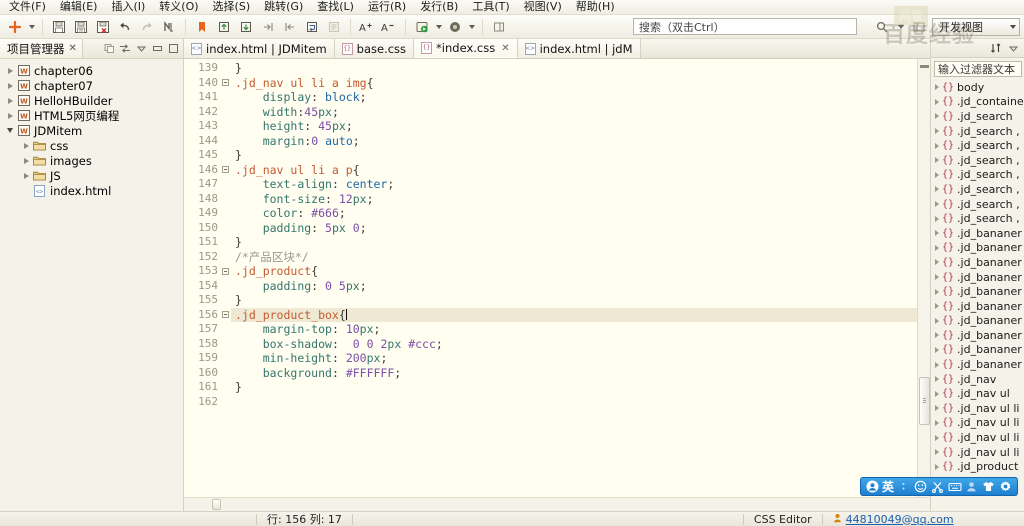  Describe the element at coordinates (954, 486) in the screenshot. I see `keyboard-icon` at that location.